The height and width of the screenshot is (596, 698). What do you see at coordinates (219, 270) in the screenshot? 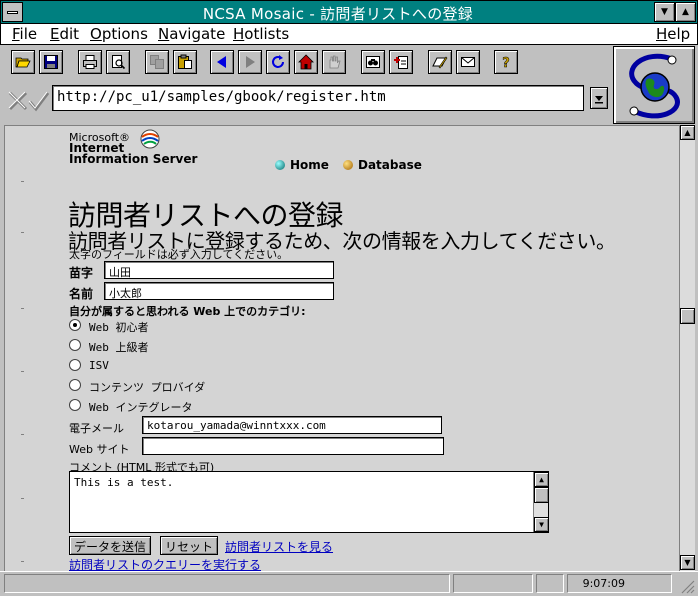
I see `last-name-input: 山田` at bounding box center [219, 270].